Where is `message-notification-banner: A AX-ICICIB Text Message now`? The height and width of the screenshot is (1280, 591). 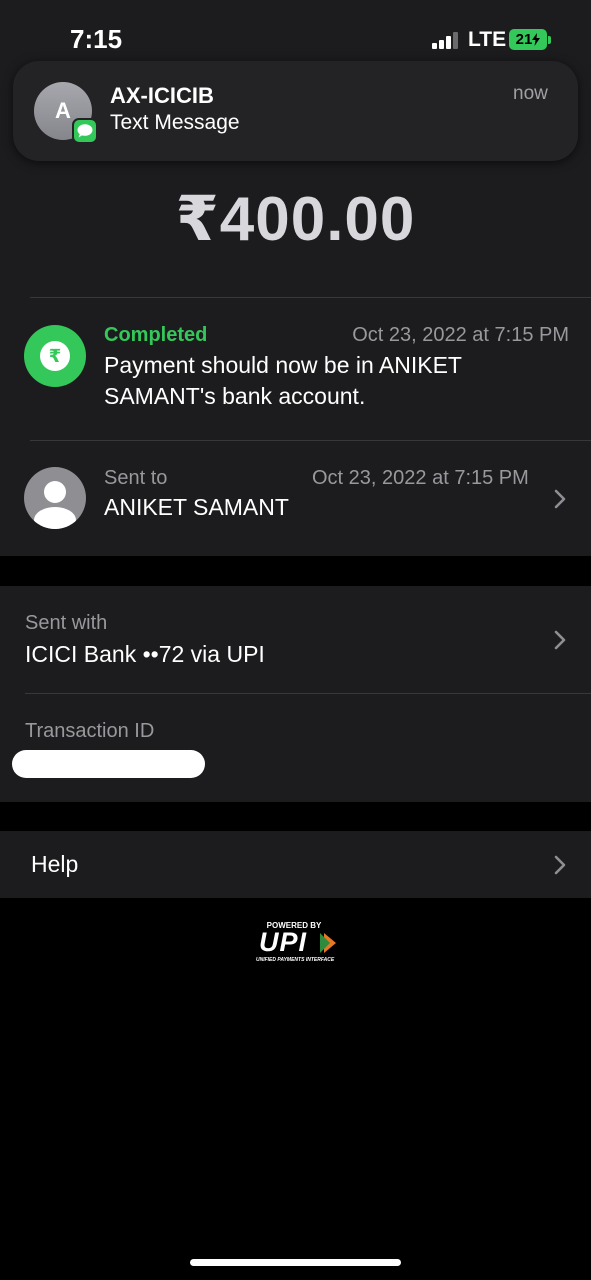 message-notification-banner: A AX-ICICIB Text Message now is located at coordinates (295, 111).